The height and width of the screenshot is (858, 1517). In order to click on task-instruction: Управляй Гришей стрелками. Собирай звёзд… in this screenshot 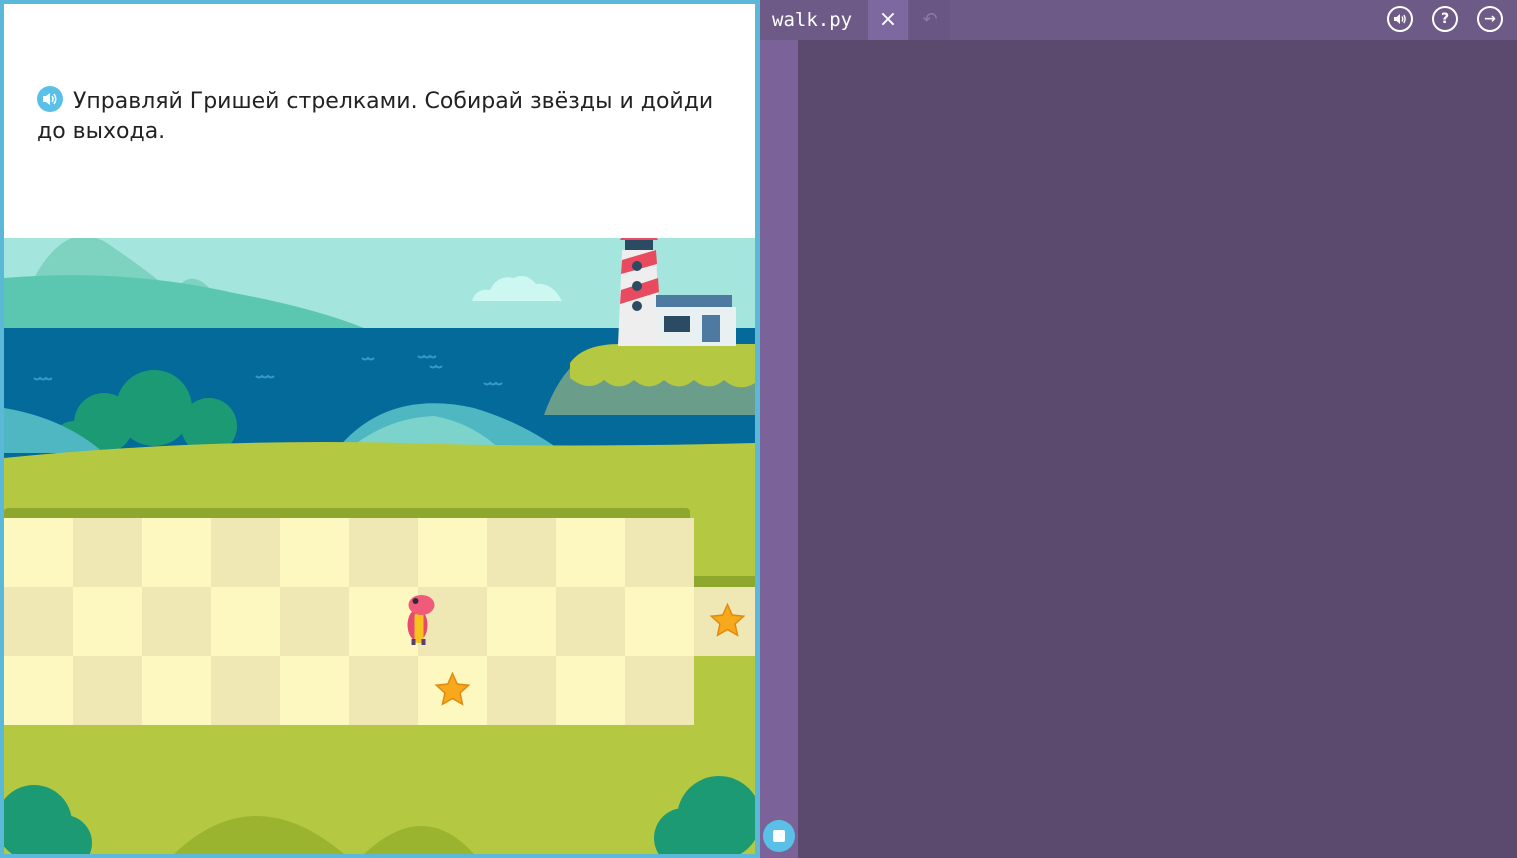, I will do `click(387, 116)`.